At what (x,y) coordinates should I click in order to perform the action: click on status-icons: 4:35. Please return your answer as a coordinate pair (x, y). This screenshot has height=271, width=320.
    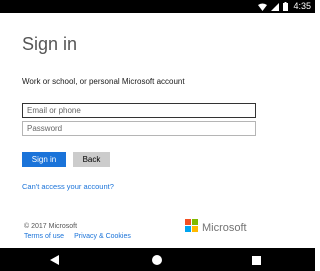
    Looking at the image, I should click on (284, 6).